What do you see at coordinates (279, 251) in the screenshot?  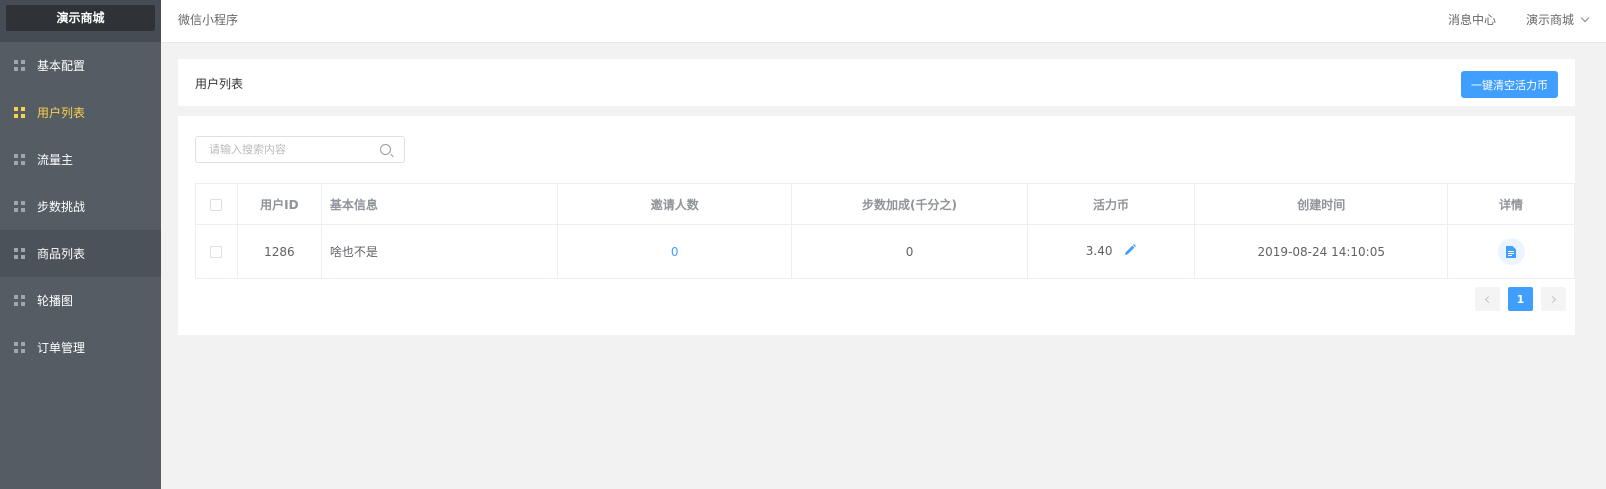 I see `user-id-cell: 1286` at bounding box center [279, 251].